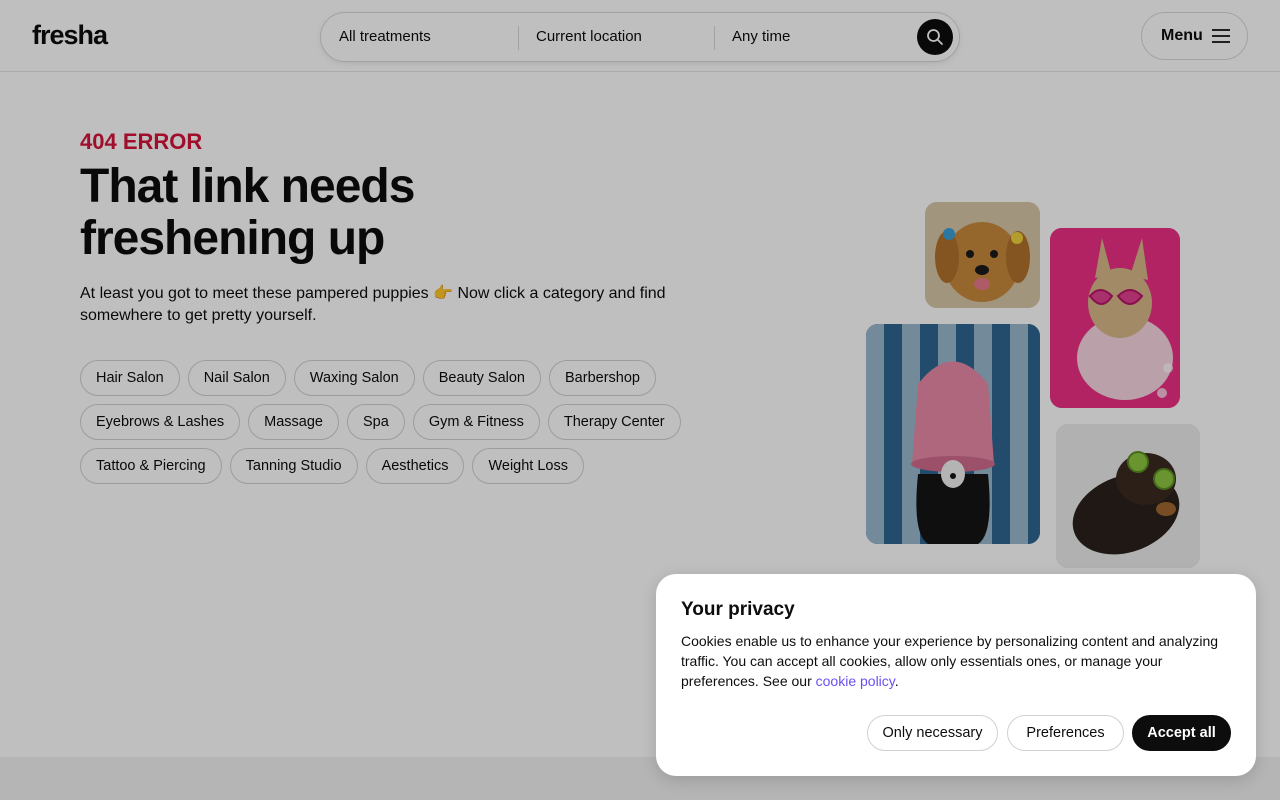 Image resolution: width=1280 pixels, height=800 pixels. What do you see at coordinates (855, 681) in the screenshot?
I see `cookie-policy-link: cookie policy` at bounding box center [855, 681].